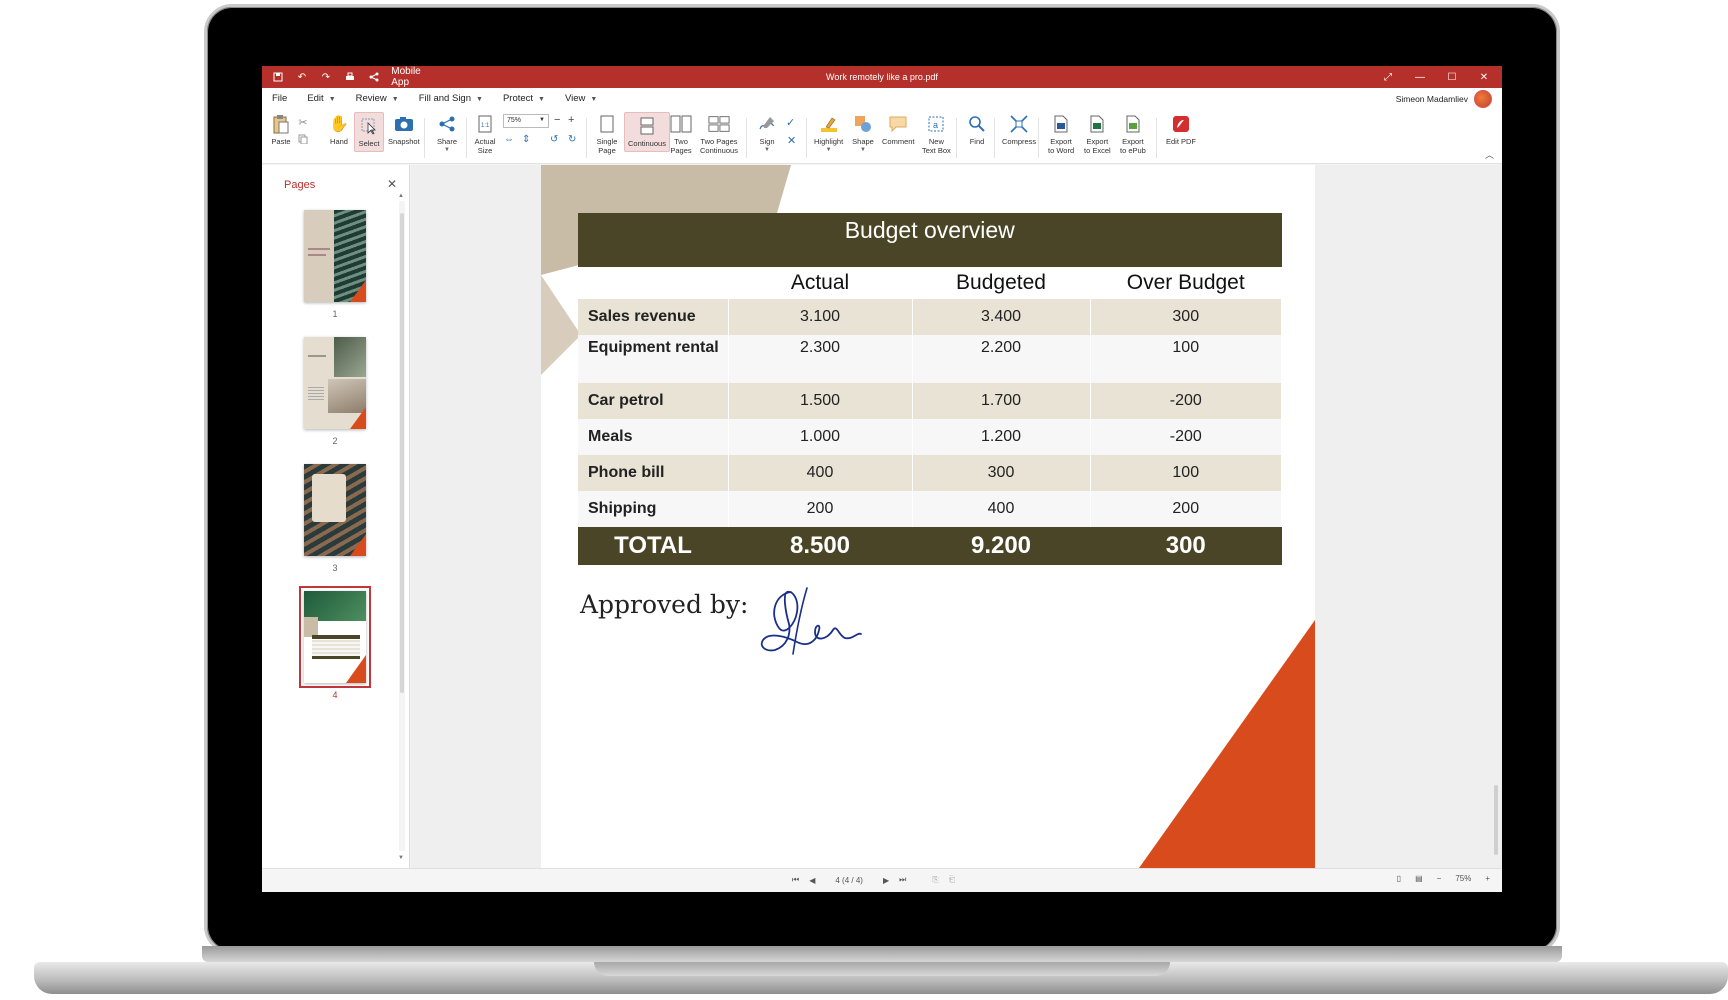 The height and width of the screenshot is (1000, 1728). Describe the element at coordinates (1436, 77) in the screenshot. I see `window-controls: ⤢ — ☐ ✕` at that location.